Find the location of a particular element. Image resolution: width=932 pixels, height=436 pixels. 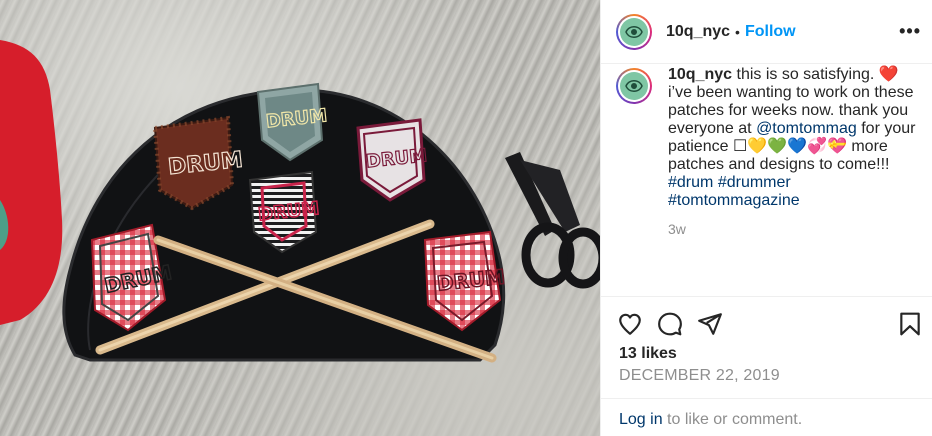

more-options-icon: ••• is located at coordinates (910, 31).